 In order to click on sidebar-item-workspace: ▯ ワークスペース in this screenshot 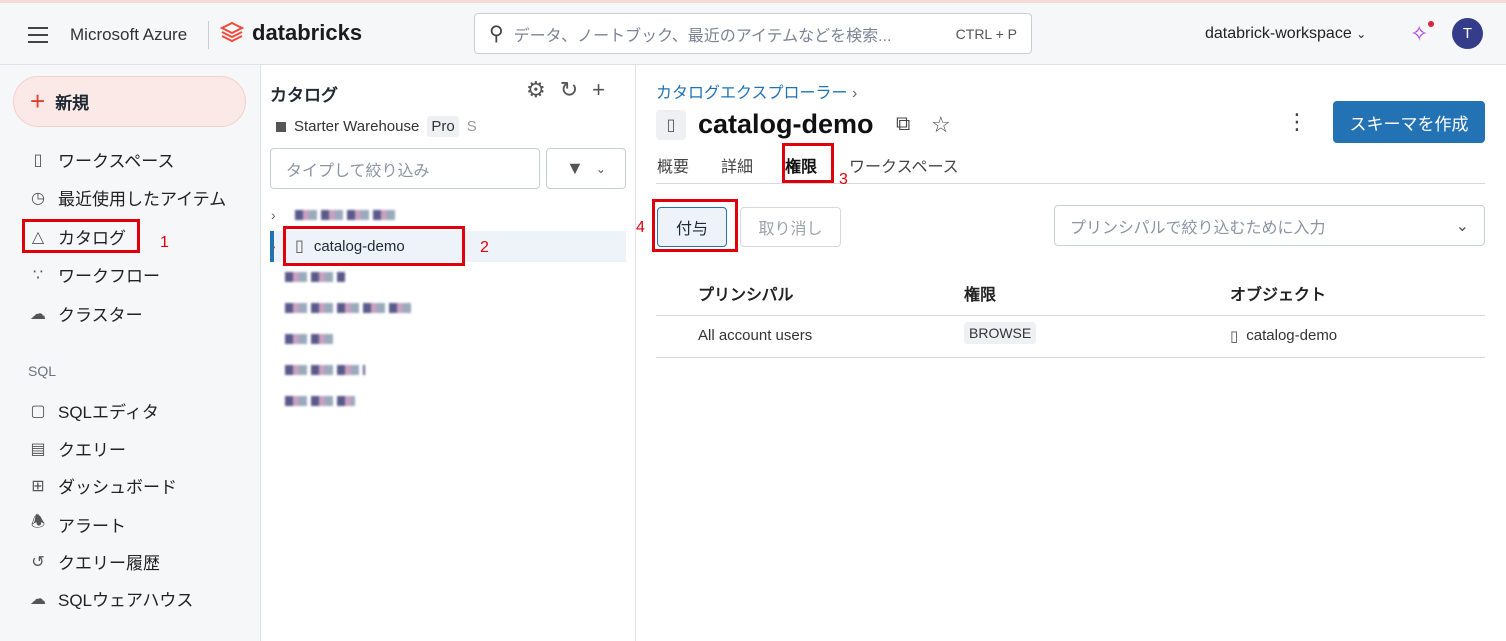, I will do `click(101, 159)`.